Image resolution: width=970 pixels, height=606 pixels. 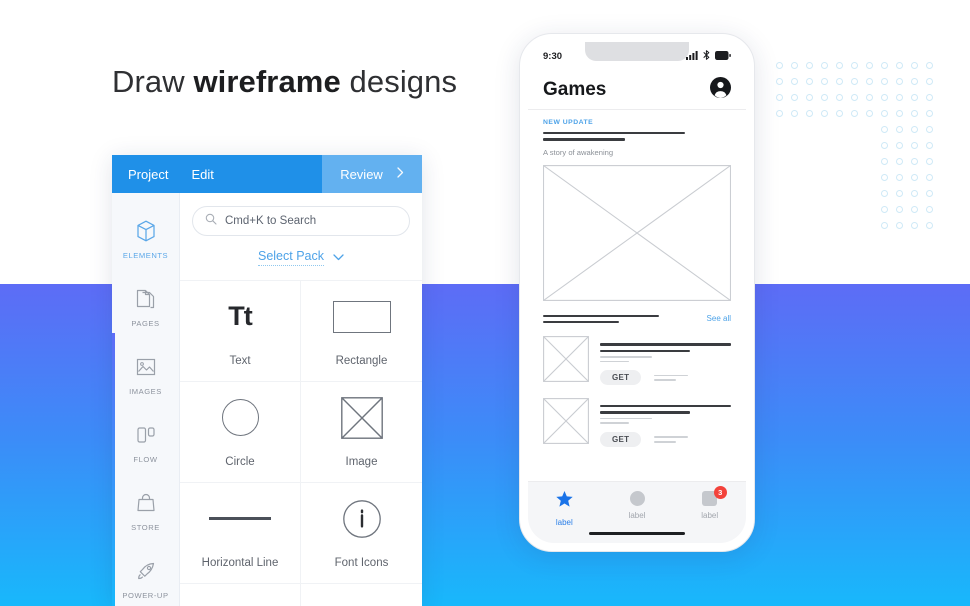 I want to click on menu-edit: Edit, so click(x=202, y=174).